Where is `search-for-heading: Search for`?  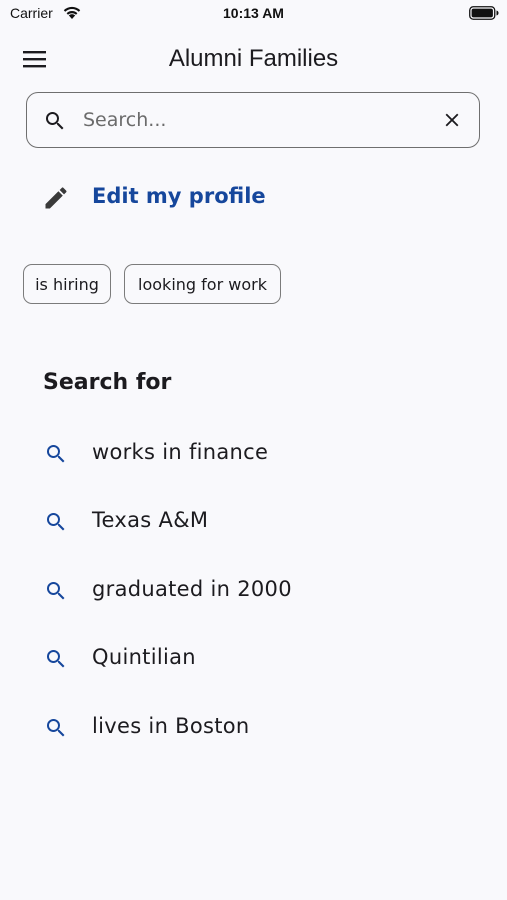 search-for-heading: Search for is located at coordinates (107, 382).